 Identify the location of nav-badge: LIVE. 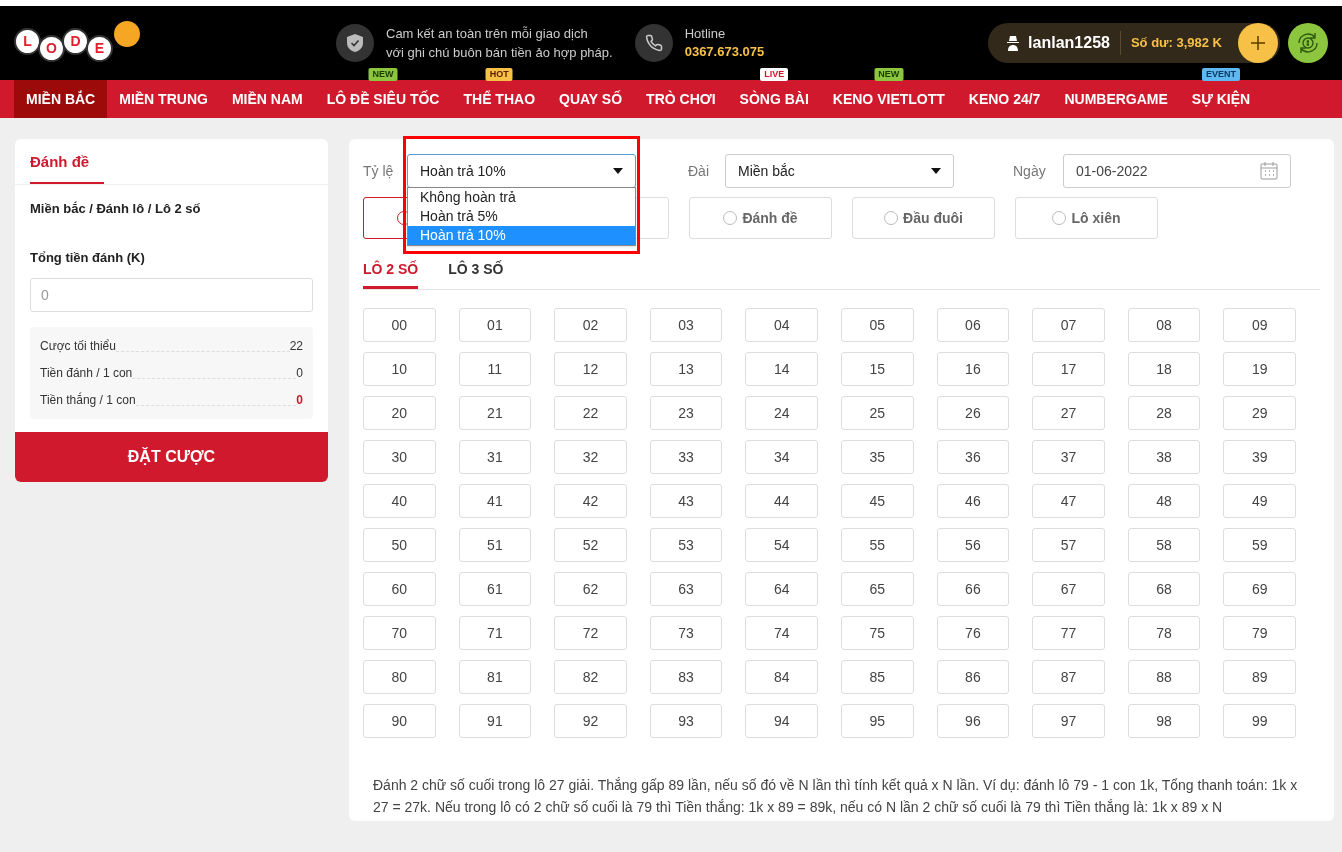
(774, 74).